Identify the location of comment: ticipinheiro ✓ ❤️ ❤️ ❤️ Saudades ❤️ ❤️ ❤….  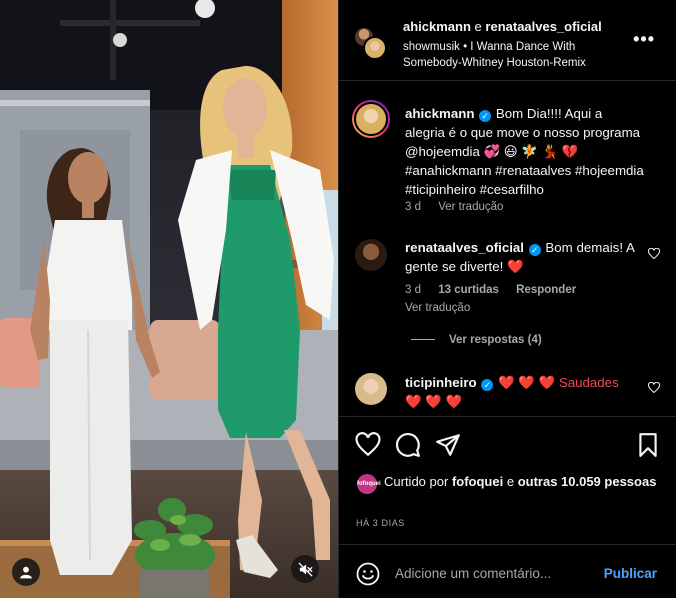
(521, 392).